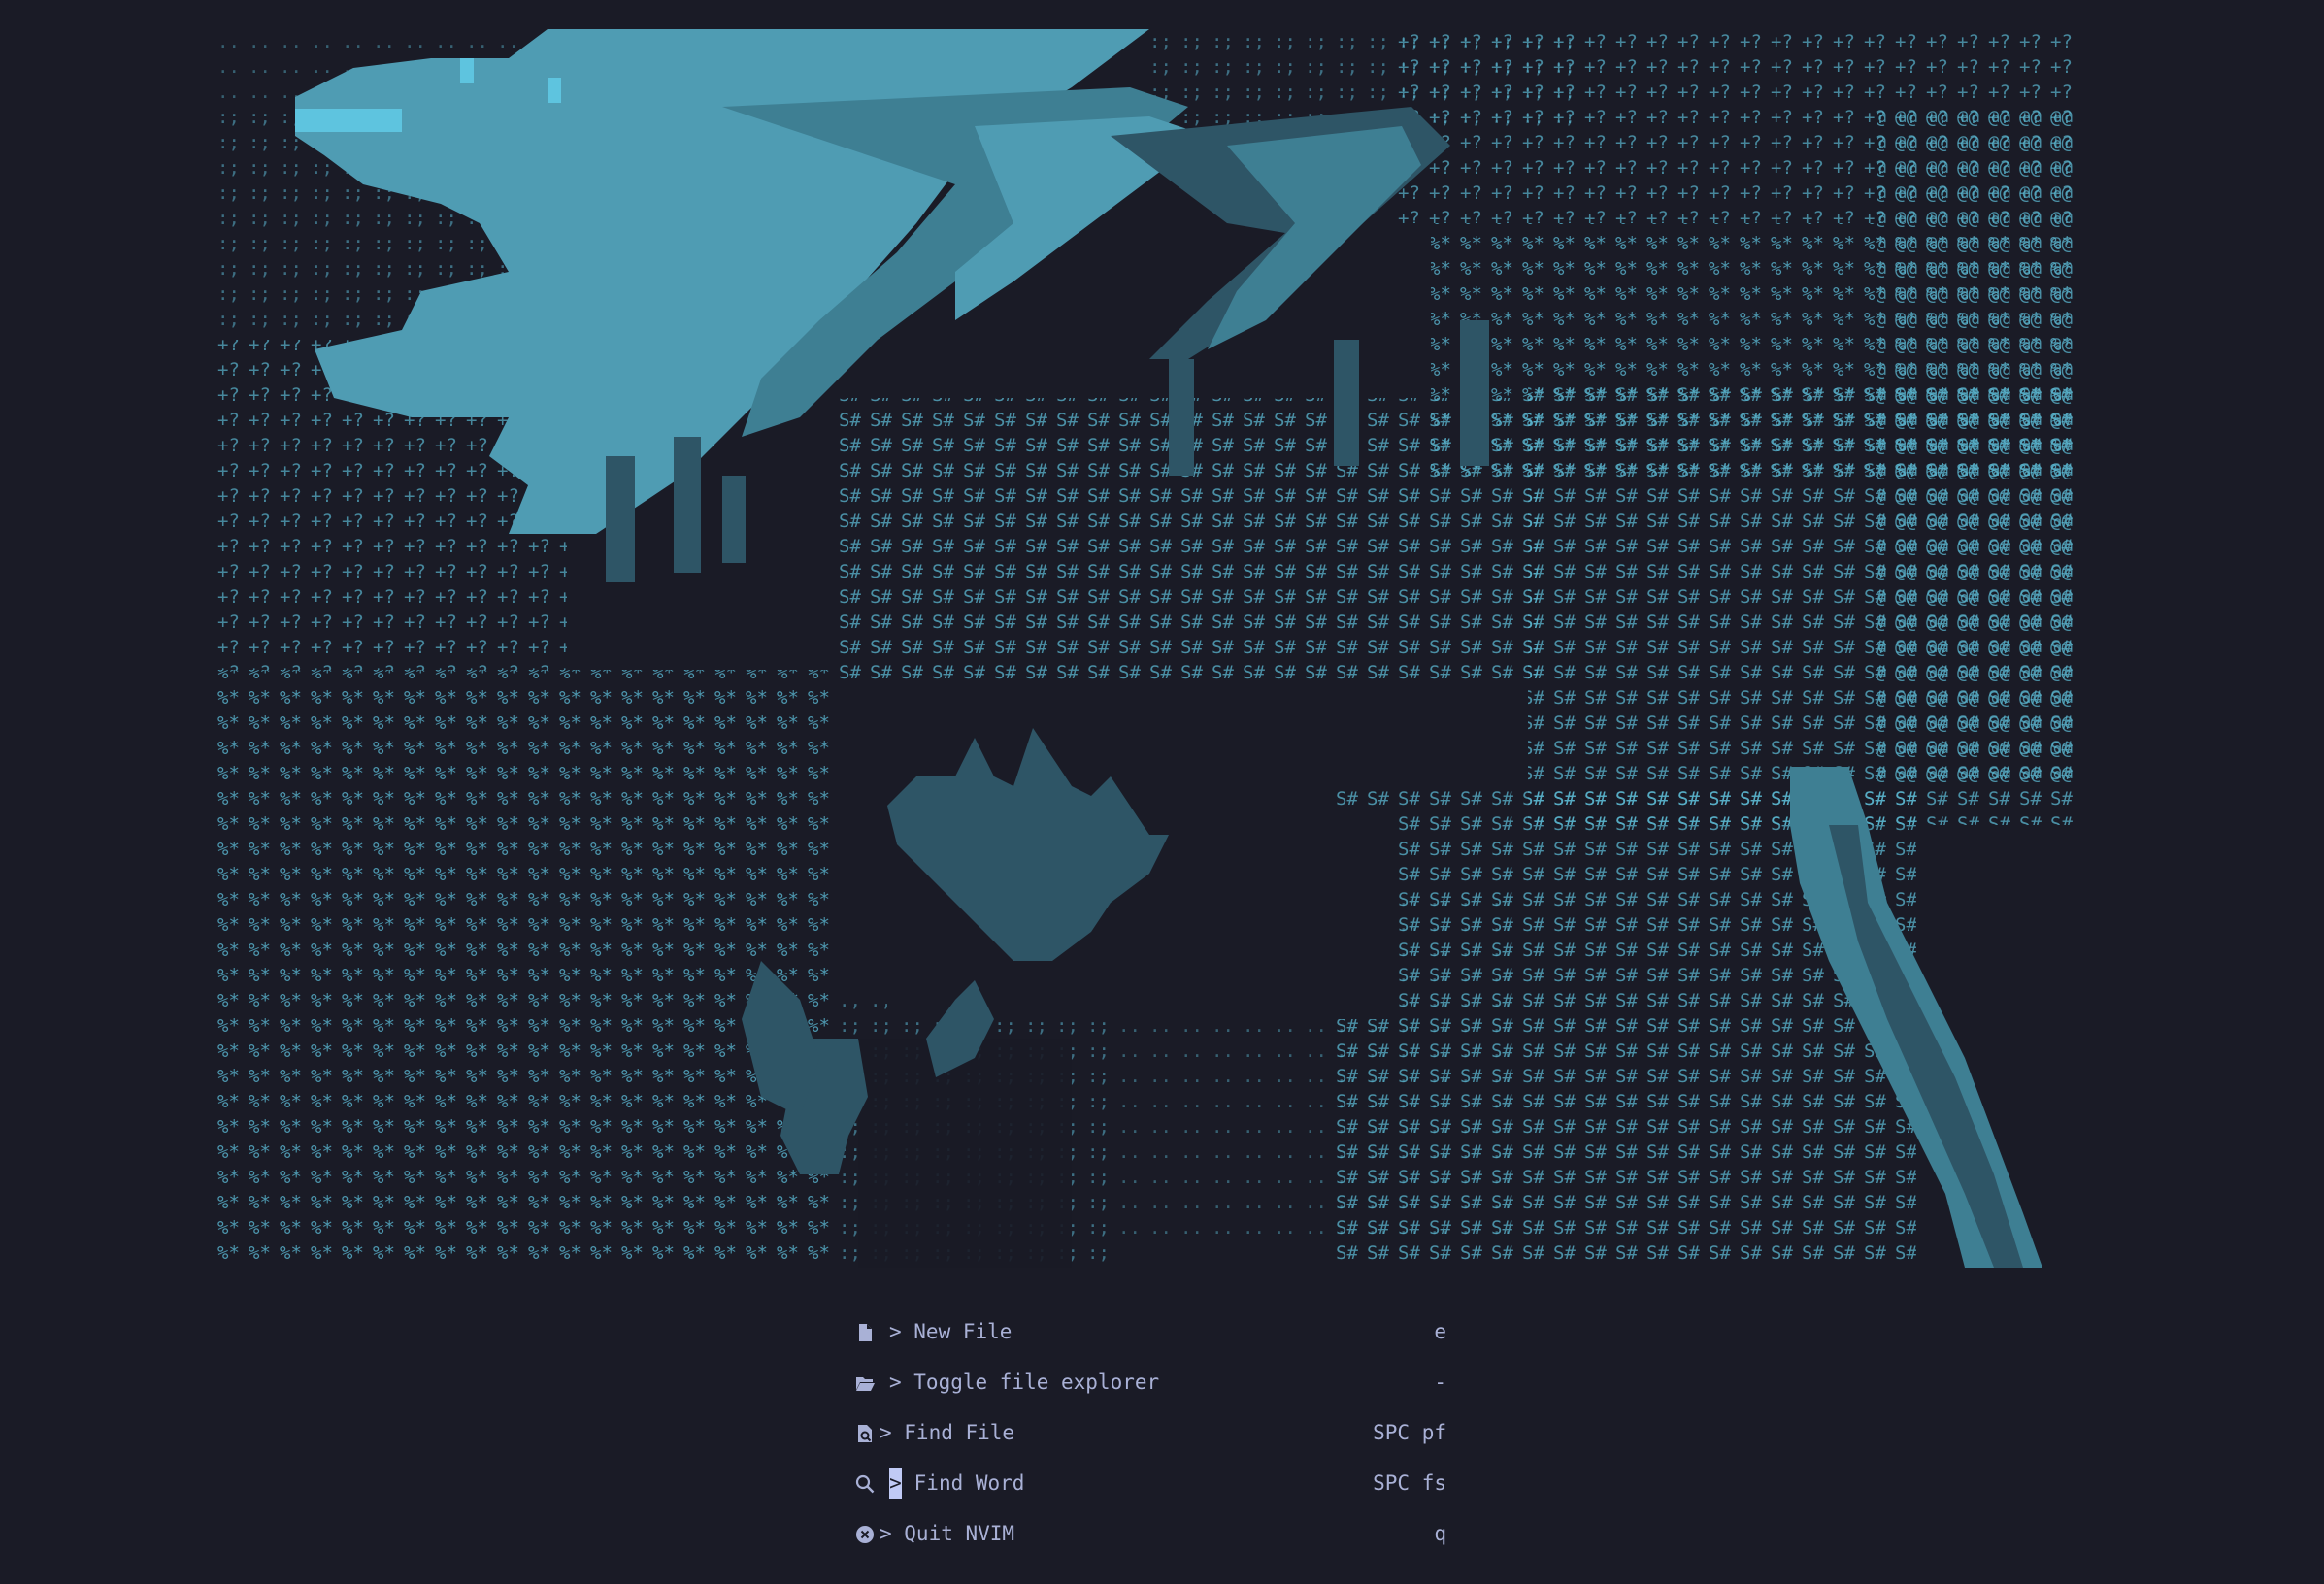 The width and height of the screenshot is (2324, 1584). Describe the element at coordinates (1409, 1483) in the screenshot. I see `menu-item-shortcut: SPC fs` at that location.